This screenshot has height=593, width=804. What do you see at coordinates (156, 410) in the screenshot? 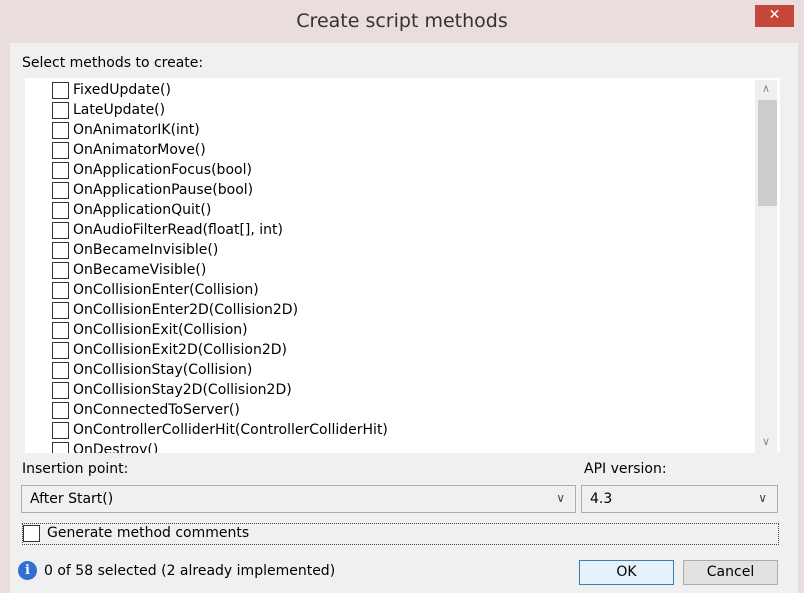
I see `method-label: OnConnectedToServer()` at bounding box center [156, 410].